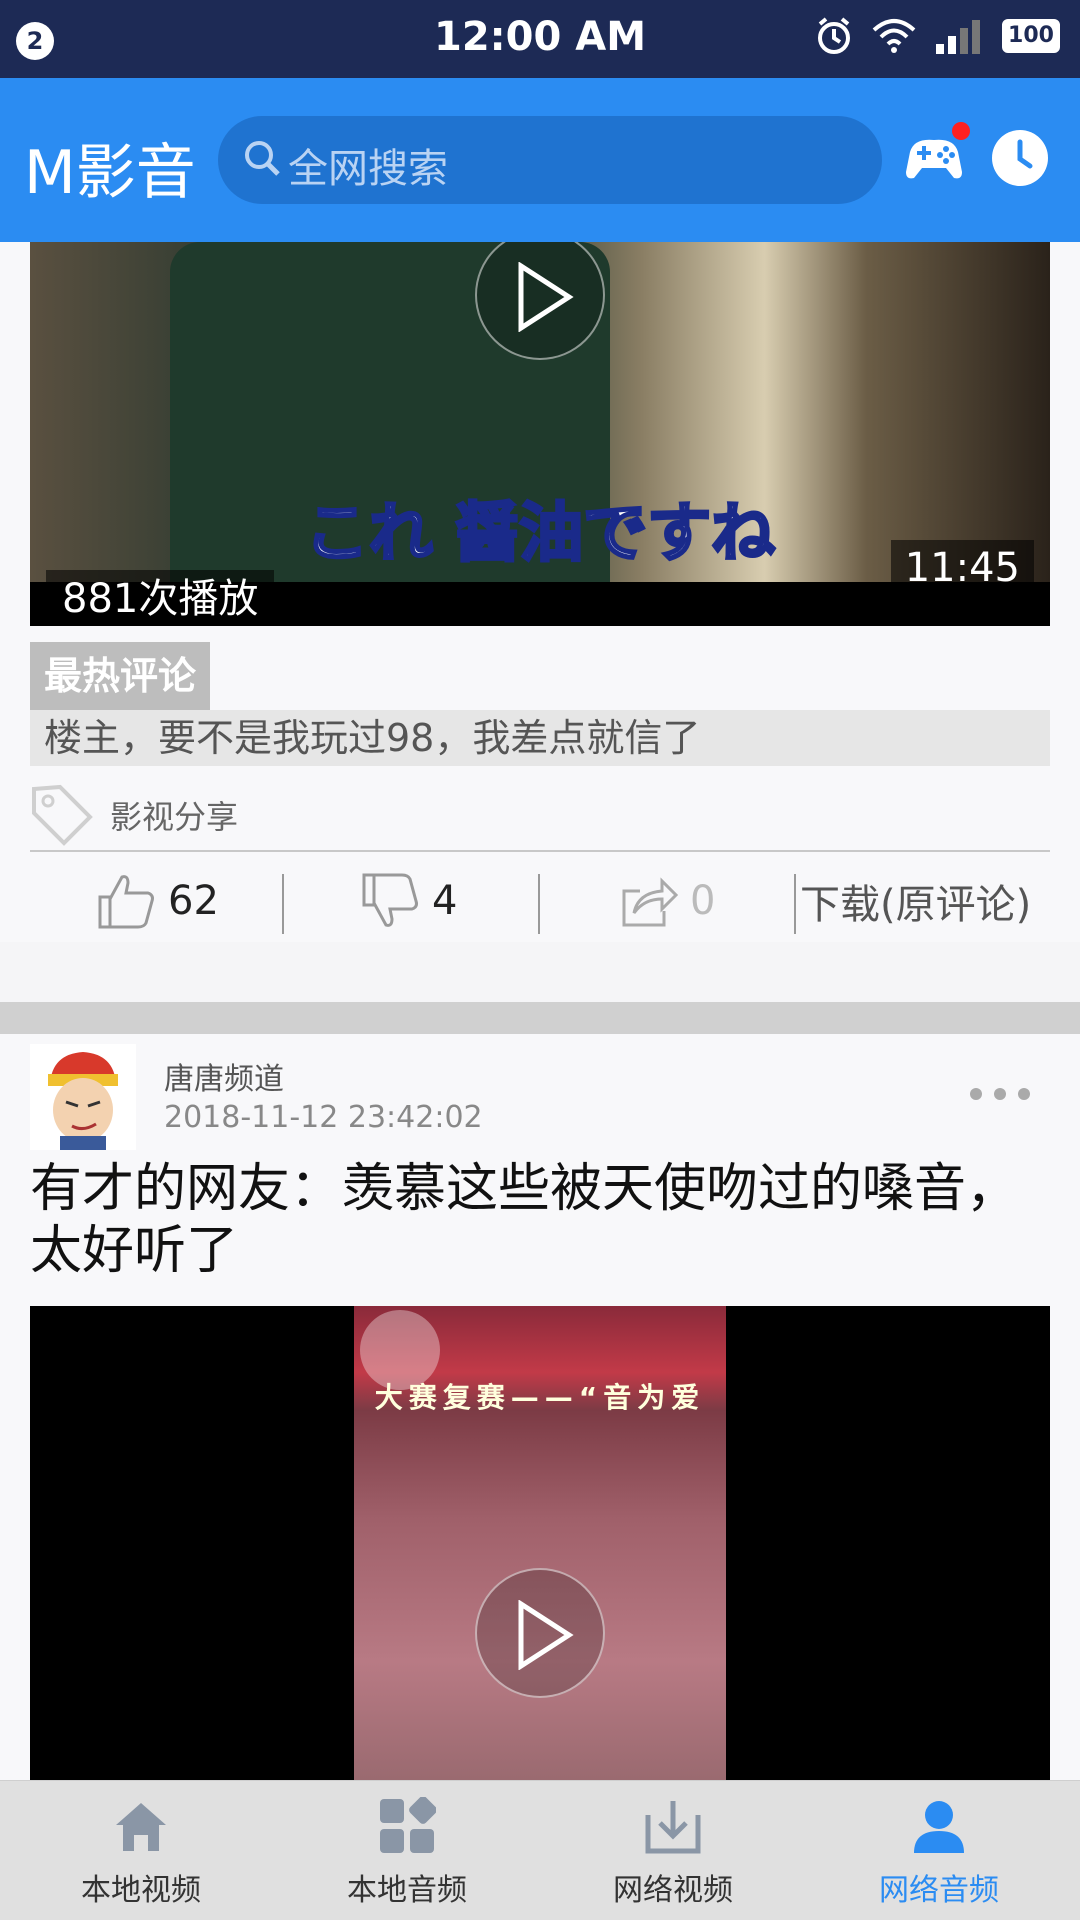 This screenshot has height=1920, width=1080. I want to click on search-placeholder: 全网搜索, so click(368, 169).